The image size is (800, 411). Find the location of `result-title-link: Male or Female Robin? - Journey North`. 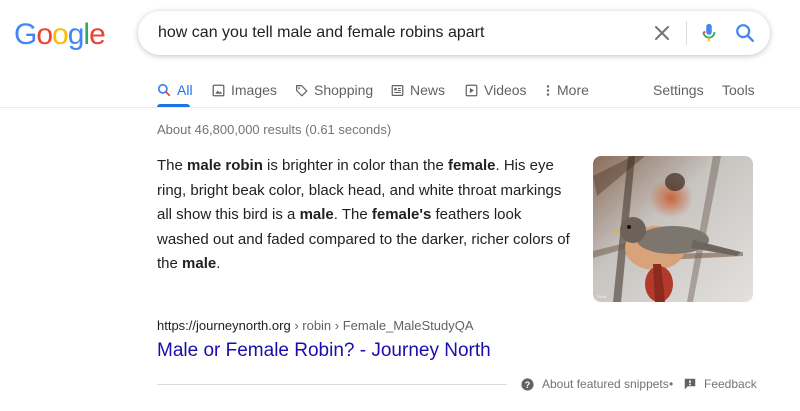

result-title-link: Male or Female Robin? - Journey North is located at coordinates (324, 351).